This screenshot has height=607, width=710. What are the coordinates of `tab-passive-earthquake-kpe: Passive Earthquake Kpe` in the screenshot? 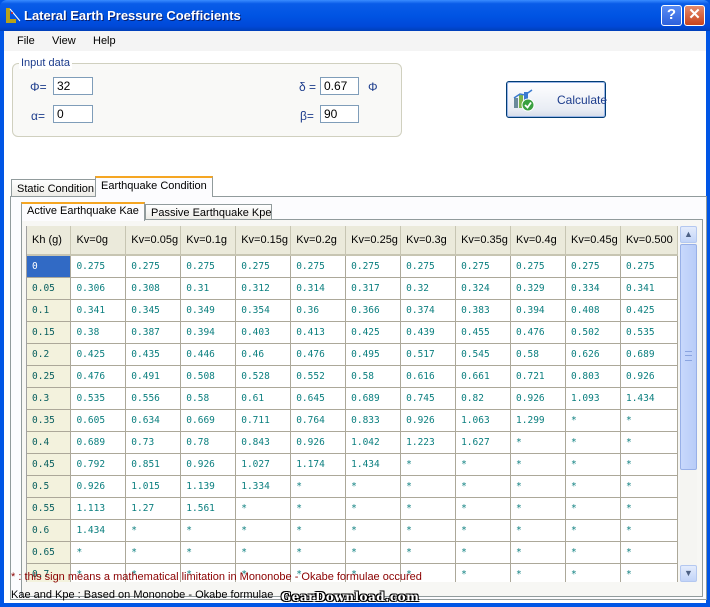 It's located at (208, 212).